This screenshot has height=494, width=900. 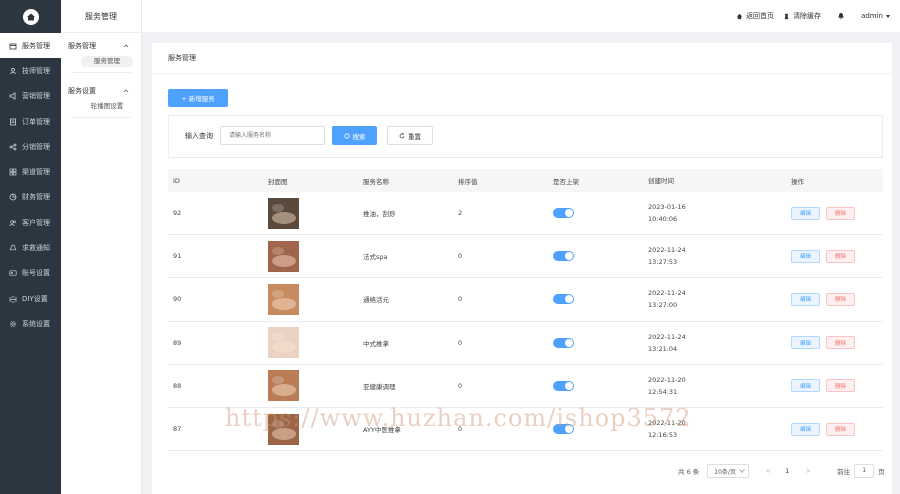 I want to click on logo-area, so click(x=30, y=16).